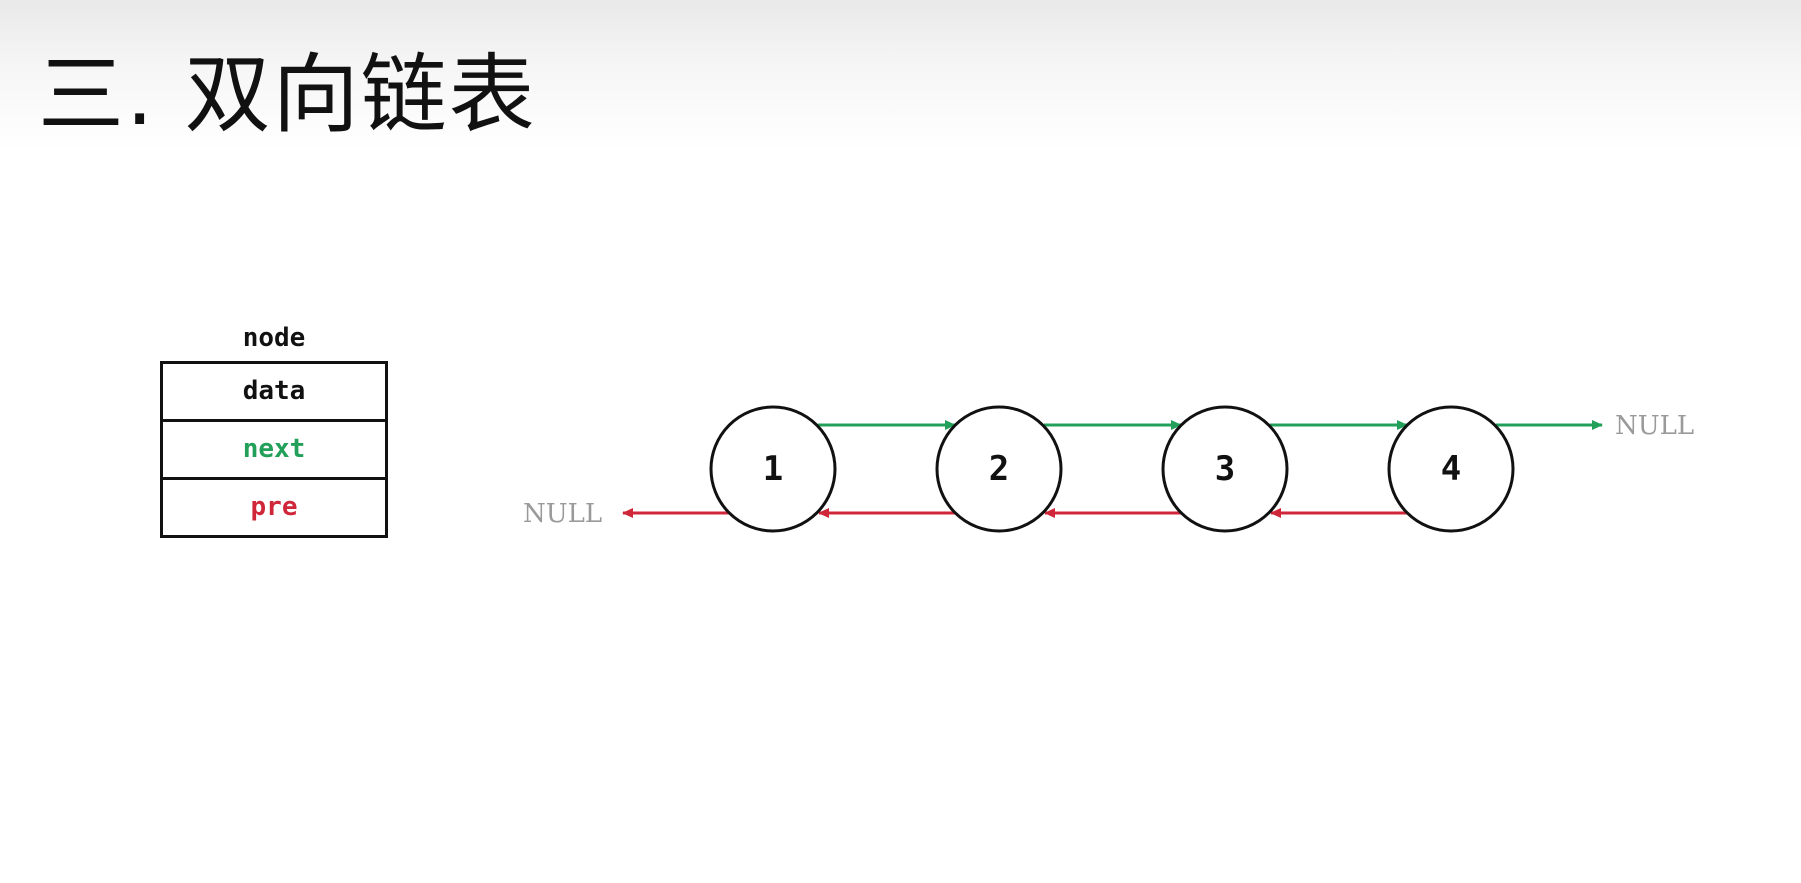 This screenshot has height=883, width=1801. I want to click on node-label-1: 1, so click(773, 469).